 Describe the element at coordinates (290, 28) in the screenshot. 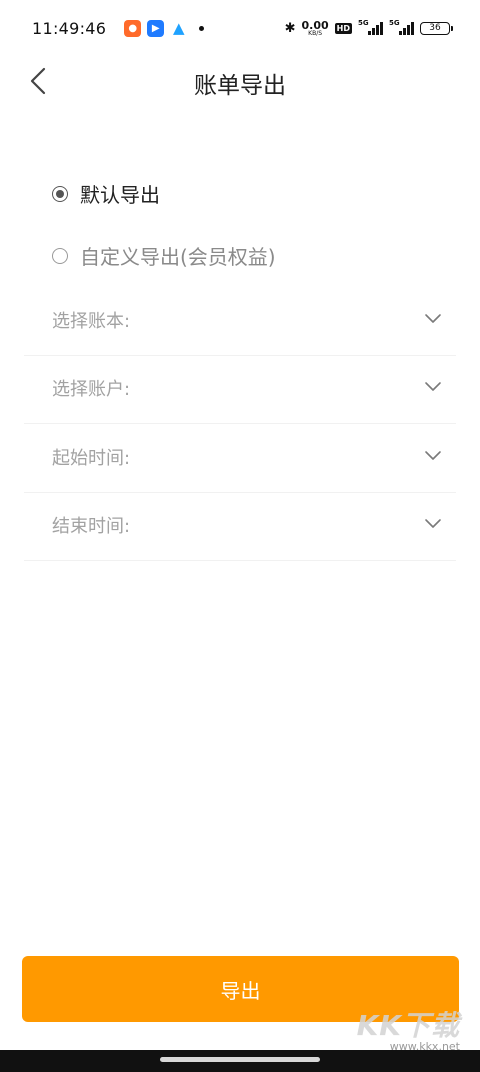

I see `bluetooth-icon: ✱` at that location.